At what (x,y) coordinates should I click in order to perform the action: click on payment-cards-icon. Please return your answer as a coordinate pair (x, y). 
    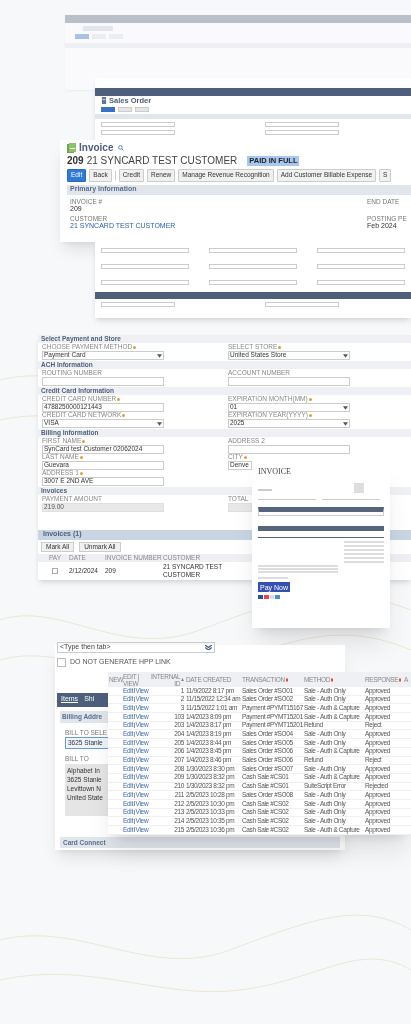
    Looking at the image, I should click on (269, 597).